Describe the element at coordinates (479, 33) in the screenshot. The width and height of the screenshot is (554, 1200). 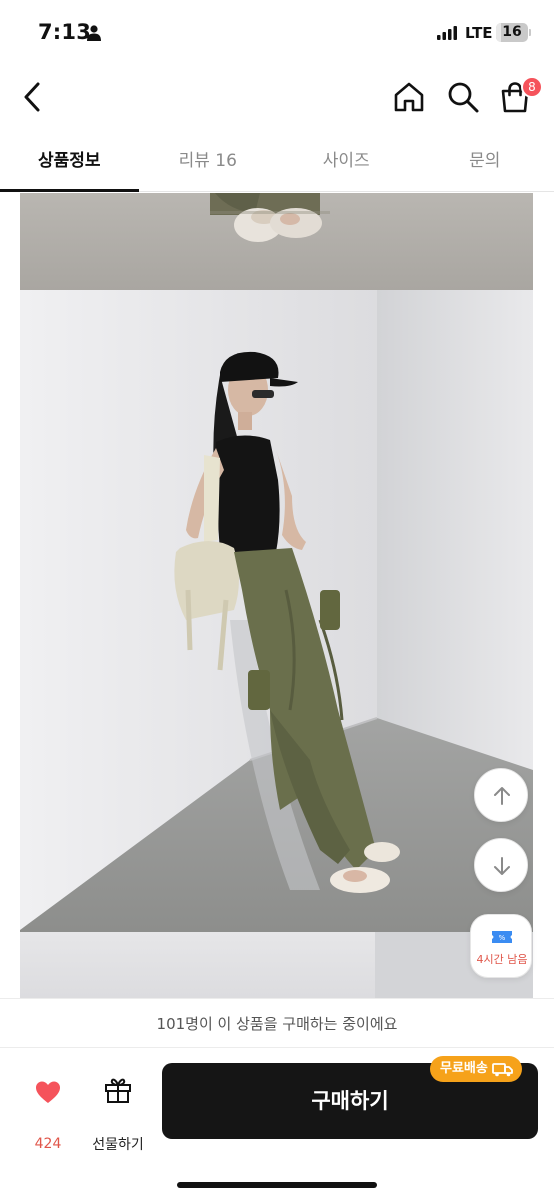
I see `network-type: LTE` at that location.